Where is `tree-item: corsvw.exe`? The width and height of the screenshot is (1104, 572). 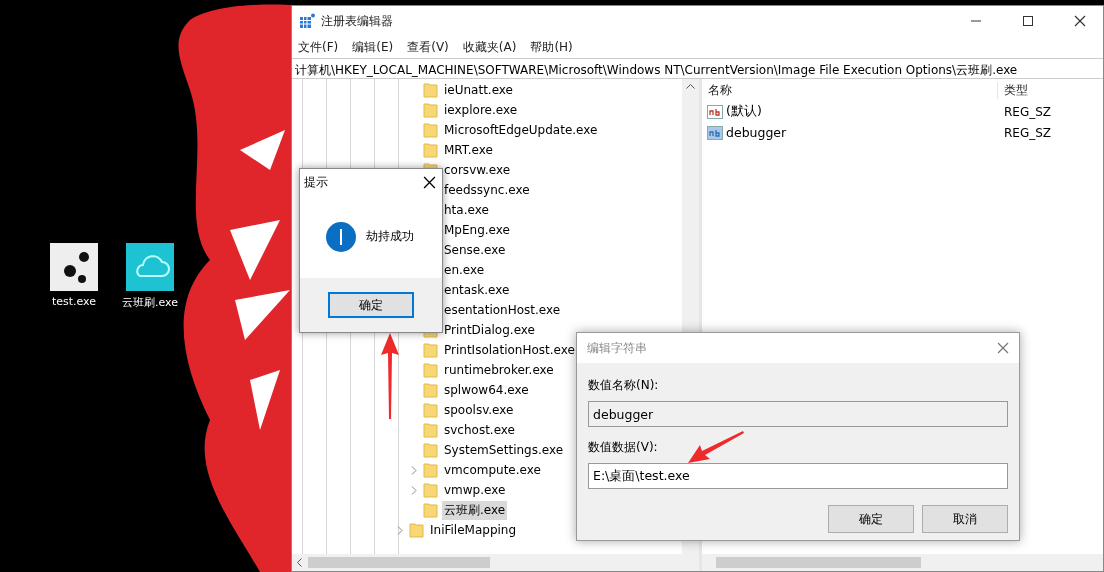 tree-item: corsvw.exe is located at coordinates (477, 170).